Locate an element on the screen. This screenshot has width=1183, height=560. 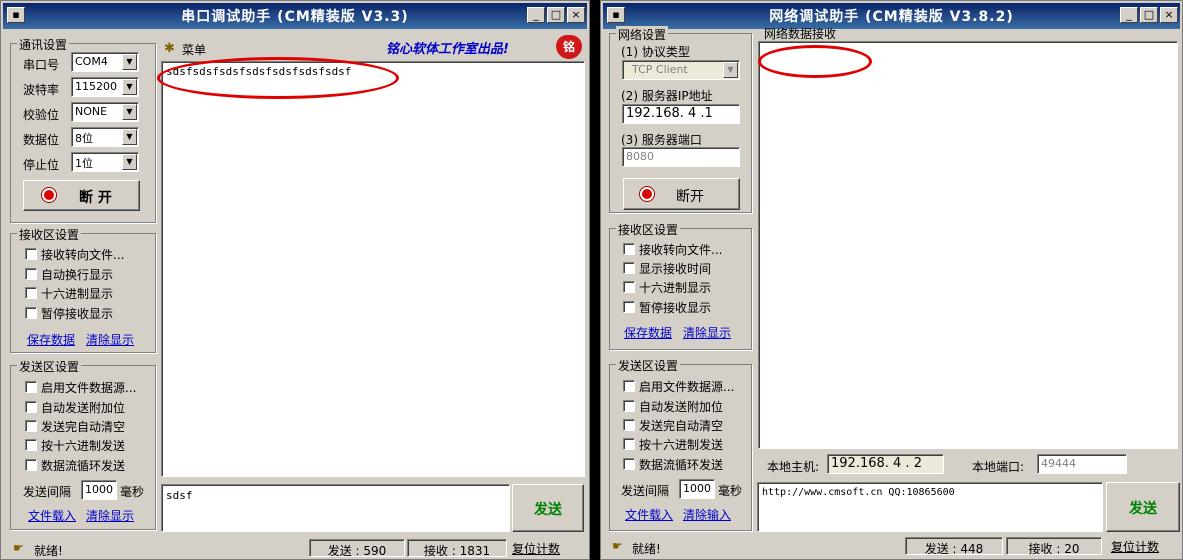
stopbits-select: 1位 ▼ is located at coordinates (105, 162).